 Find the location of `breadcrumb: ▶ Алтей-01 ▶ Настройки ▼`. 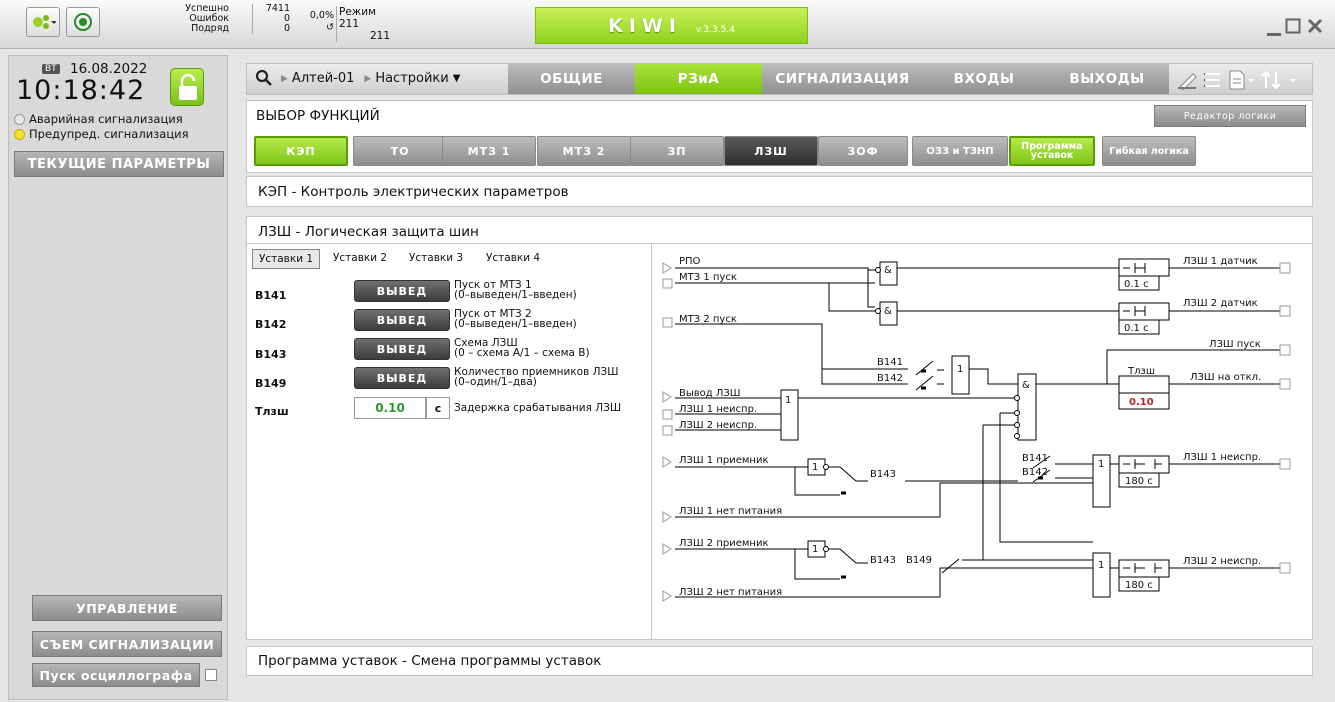

breadcrumb: ▶ Алтей-01 ▶ Настройки ▼ is located at coordinates (370, 78).